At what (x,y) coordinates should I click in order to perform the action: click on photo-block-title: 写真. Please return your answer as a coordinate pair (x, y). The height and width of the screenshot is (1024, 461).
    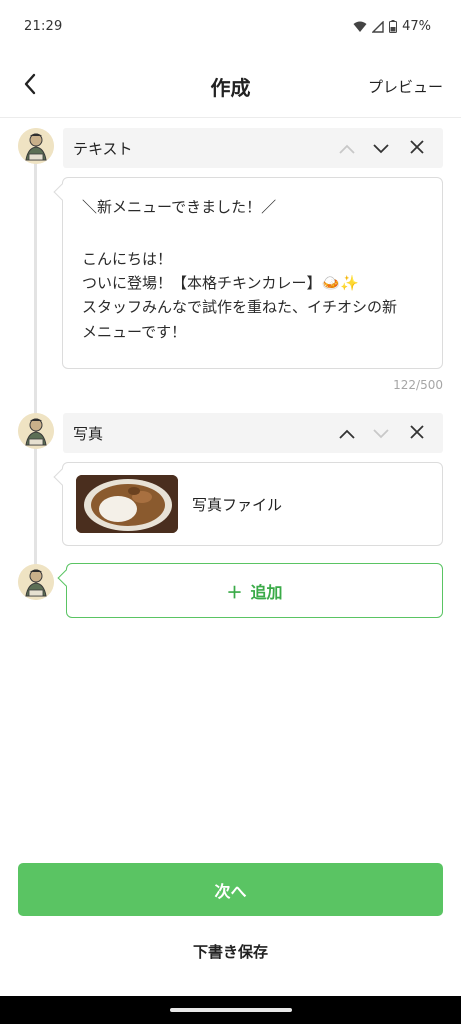
    Looking at the image, I should click on (88, 434).